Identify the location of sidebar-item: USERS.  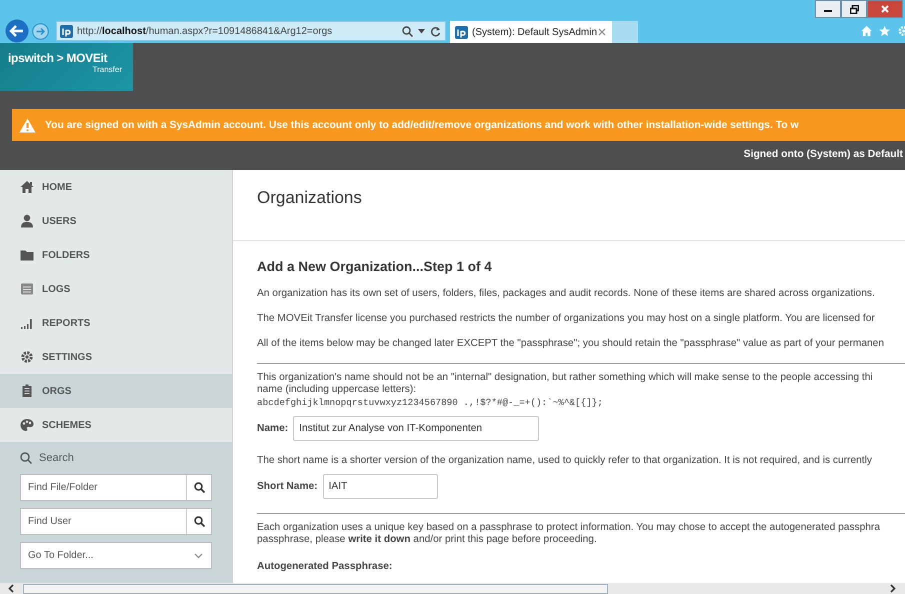
(116, 221).